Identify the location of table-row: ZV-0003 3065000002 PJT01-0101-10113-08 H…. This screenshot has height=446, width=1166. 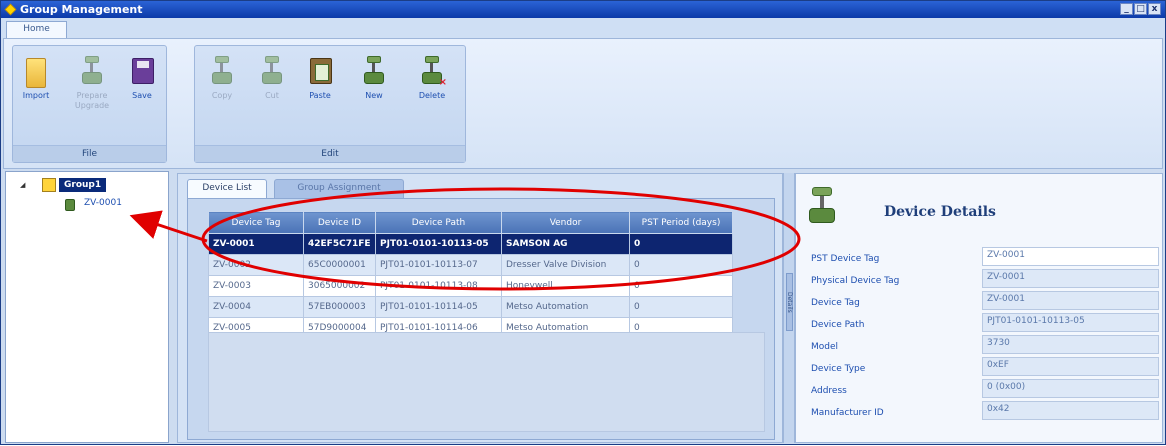
(470, 286).